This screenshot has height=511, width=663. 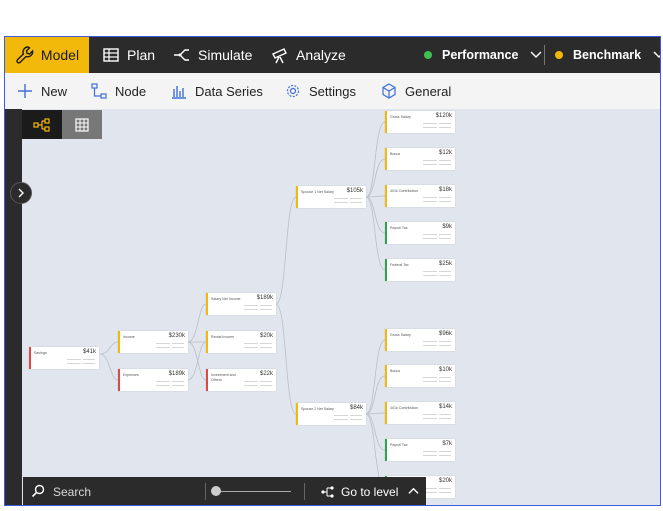 What do you see at coordinates (480, 55) in the screenshot?
I see `scenario-label: Performance` at bounding box center [480, 55].